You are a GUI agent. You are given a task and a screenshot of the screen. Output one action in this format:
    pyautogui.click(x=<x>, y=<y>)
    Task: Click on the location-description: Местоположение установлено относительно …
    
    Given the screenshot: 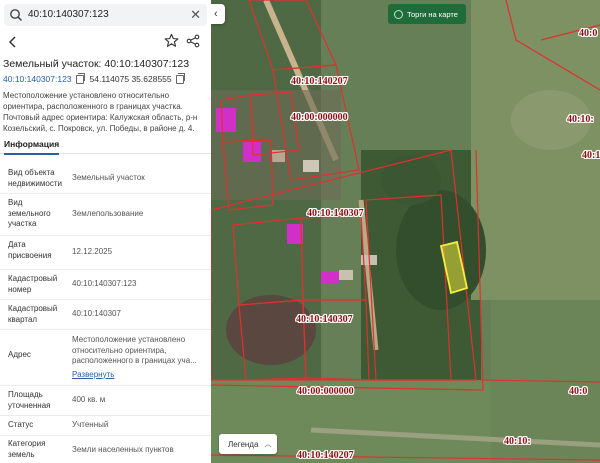 What is the action you would take?
    pyautogui.click(x=100, y=112)
    